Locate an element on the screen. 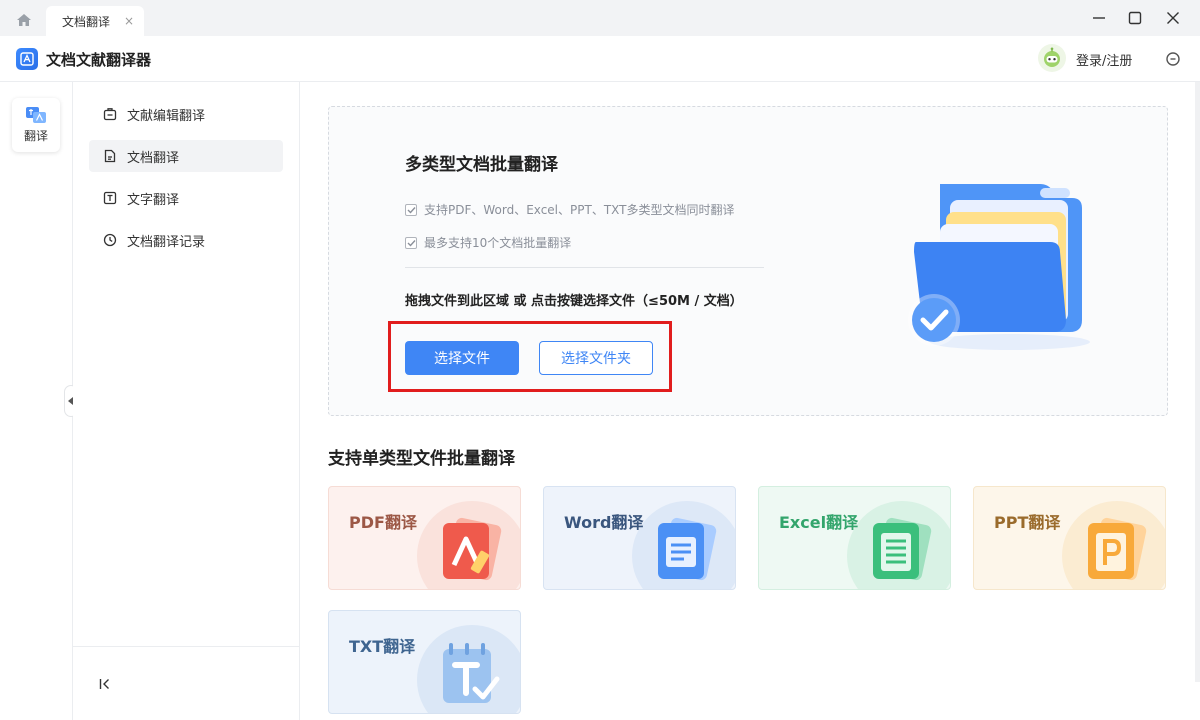 Image resolution: width=1200 pixels, height=720 pixels. app-title: 文档文献翻译器 is located at coordinates (99, 60).